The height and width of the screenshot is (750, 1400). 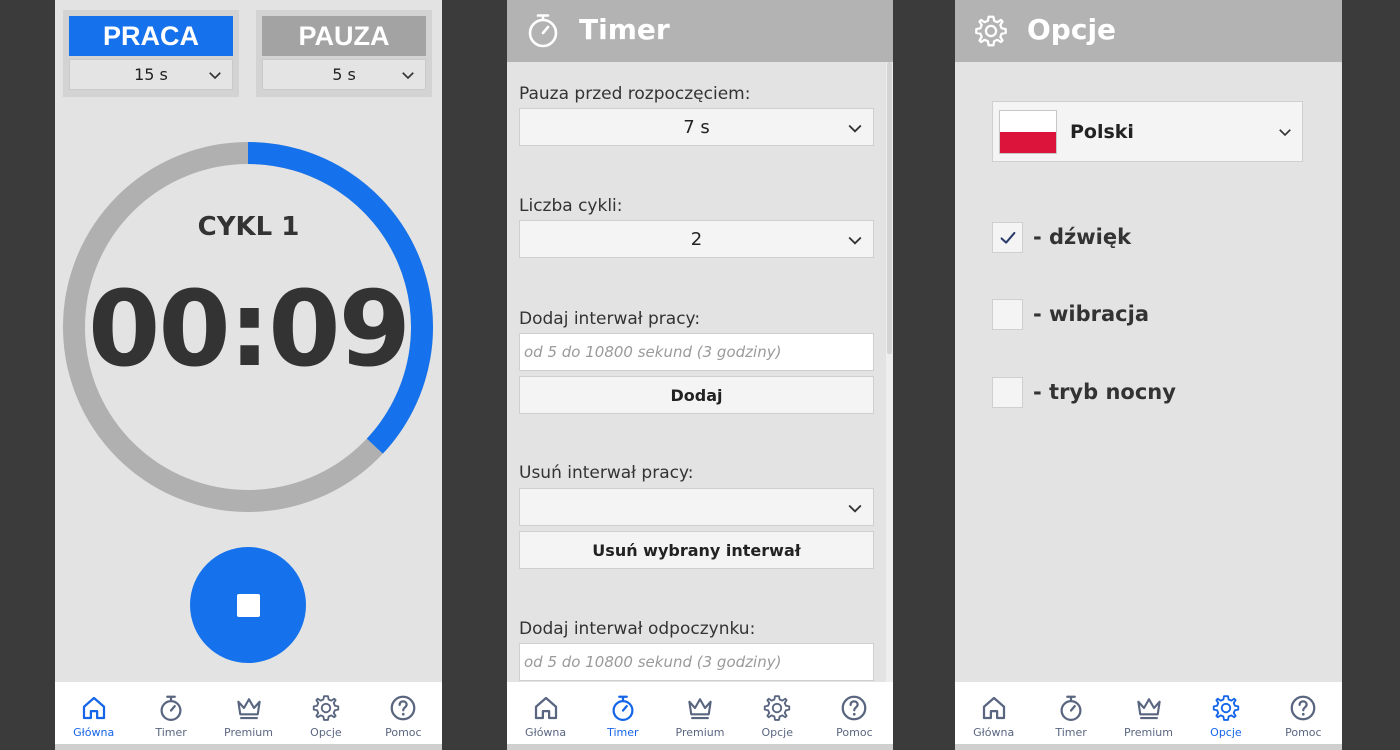 I want to click on cycles-value: 2, so click(x=696, y=239).